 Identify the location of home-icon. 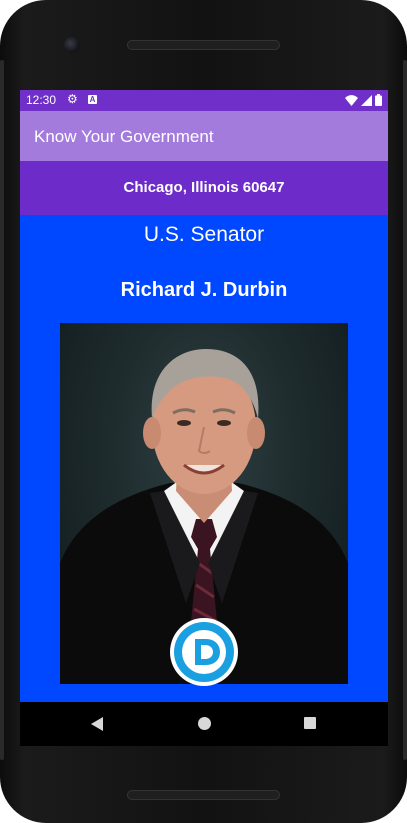
(204, 723).